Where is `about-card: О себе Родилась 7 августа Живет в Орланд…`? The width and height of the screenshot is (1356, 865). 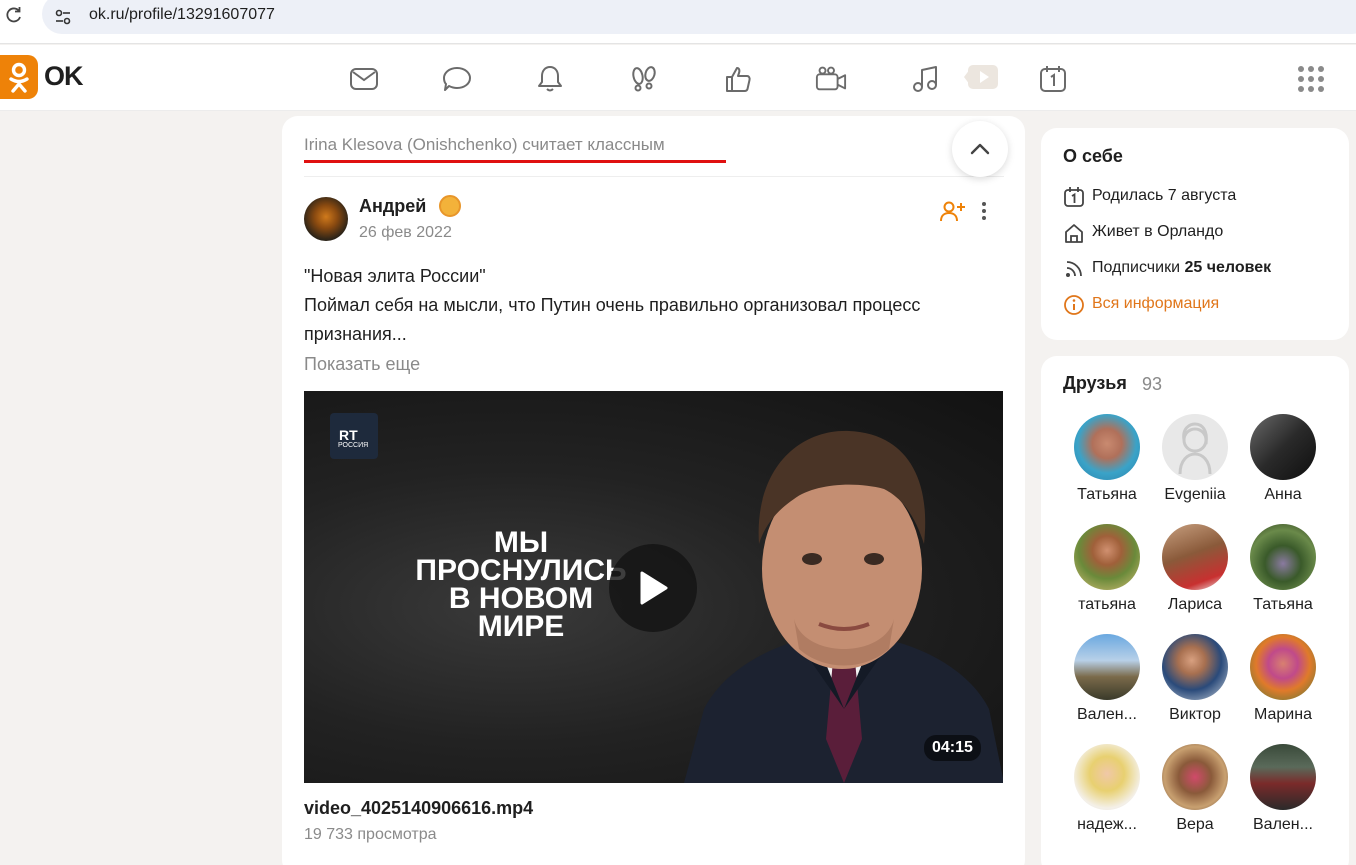
about-card: О себе Родилась 7 августа Живет в Орланд… is located at coordinates (1195, 234).